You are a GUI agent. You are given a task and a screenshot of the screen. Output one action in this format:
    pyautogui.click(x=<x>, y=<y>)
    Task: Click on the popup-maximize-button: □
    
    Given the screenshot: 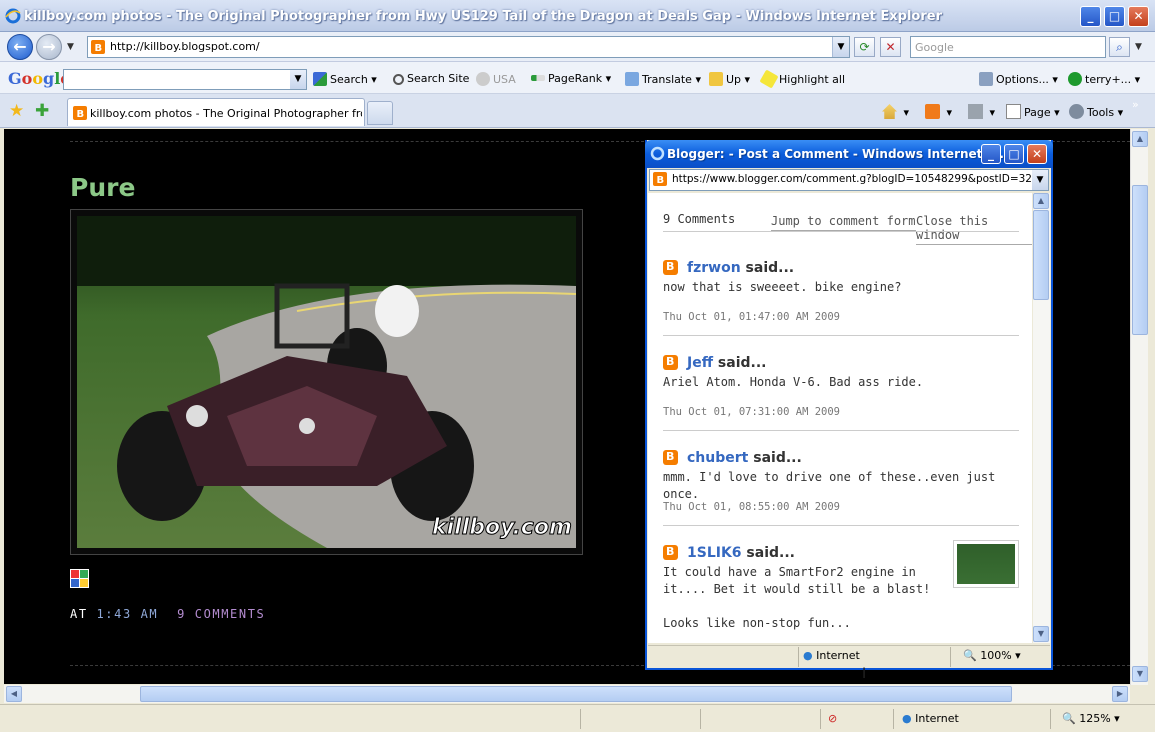 What is the action you would take?
    pyautogui.click(x=1014, y=154)
    